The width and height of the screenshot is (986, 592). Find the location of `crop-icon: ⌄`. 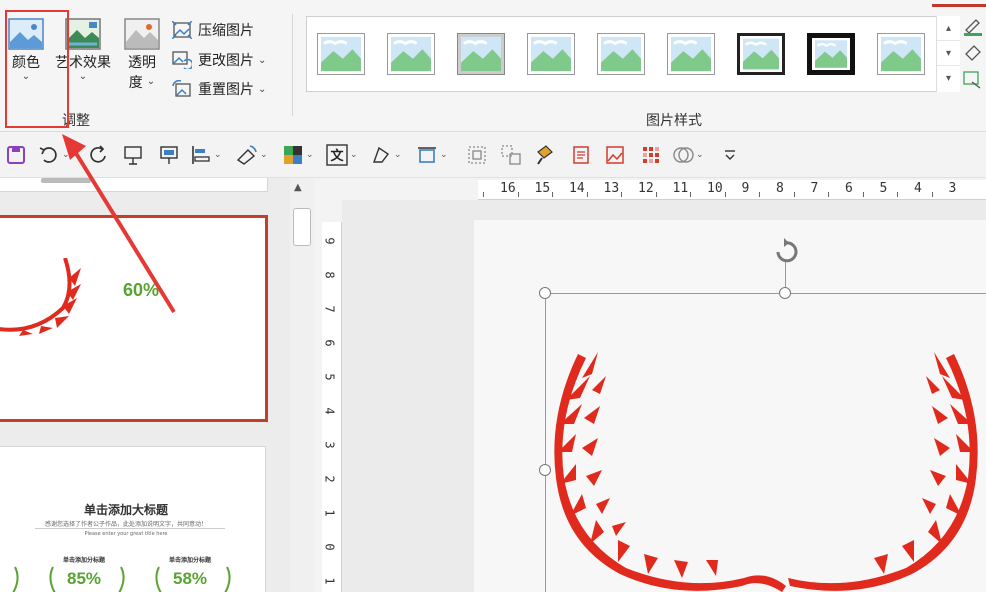

crop-icon: ⌄ is located at coordinates (432, 155).